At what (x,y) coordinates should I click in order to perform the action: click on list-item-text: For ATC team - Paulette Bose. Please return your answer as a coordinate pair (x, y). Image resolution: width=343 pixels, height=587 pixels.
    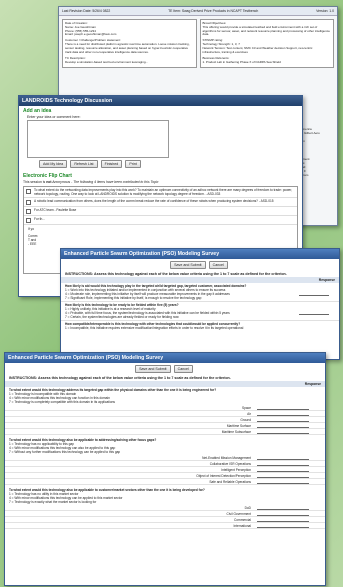
    Looking at the image, I should click on (55, 210).